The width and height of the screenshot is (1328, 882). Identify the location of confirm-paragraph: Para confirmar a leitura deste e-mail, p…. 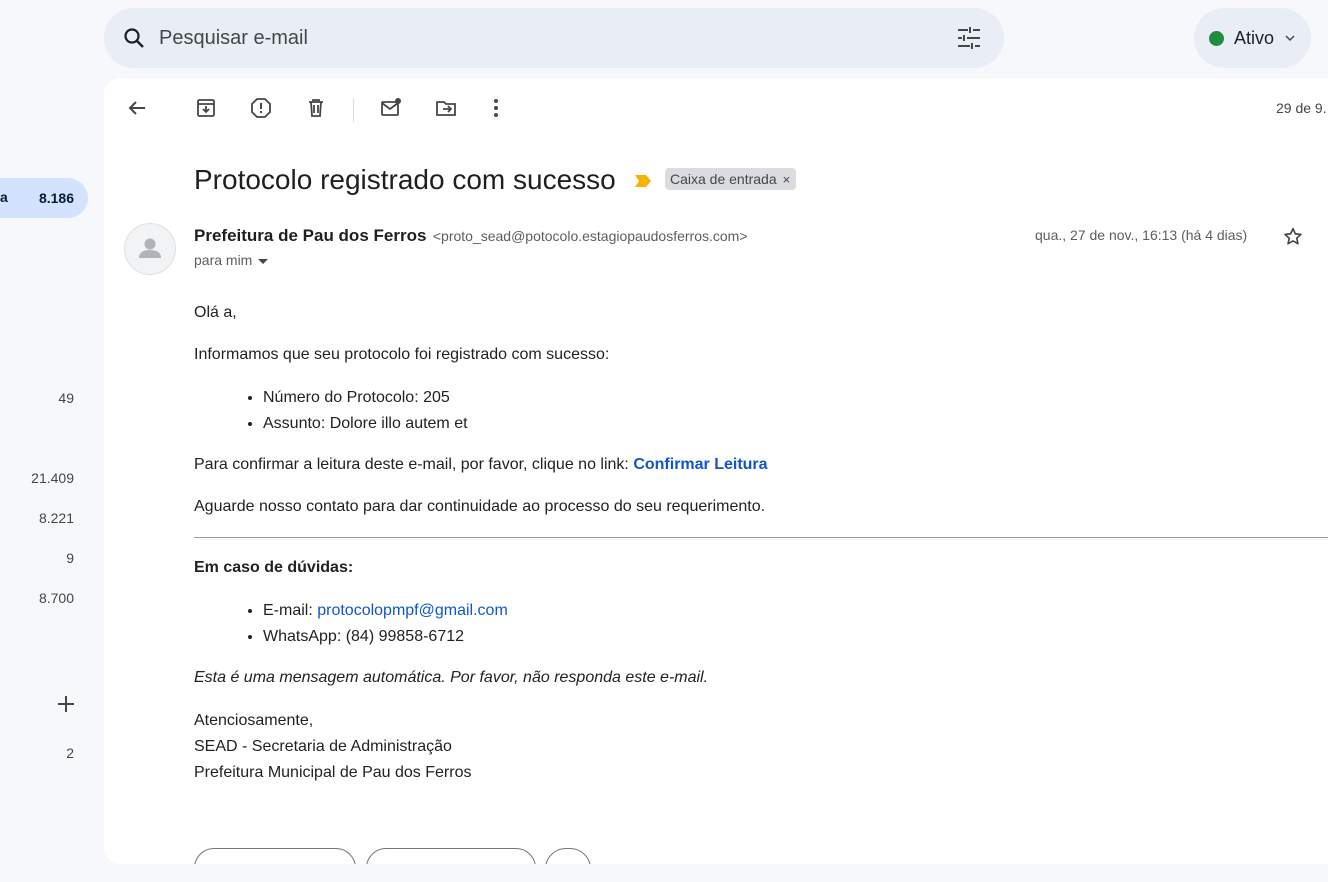
(481, 465).